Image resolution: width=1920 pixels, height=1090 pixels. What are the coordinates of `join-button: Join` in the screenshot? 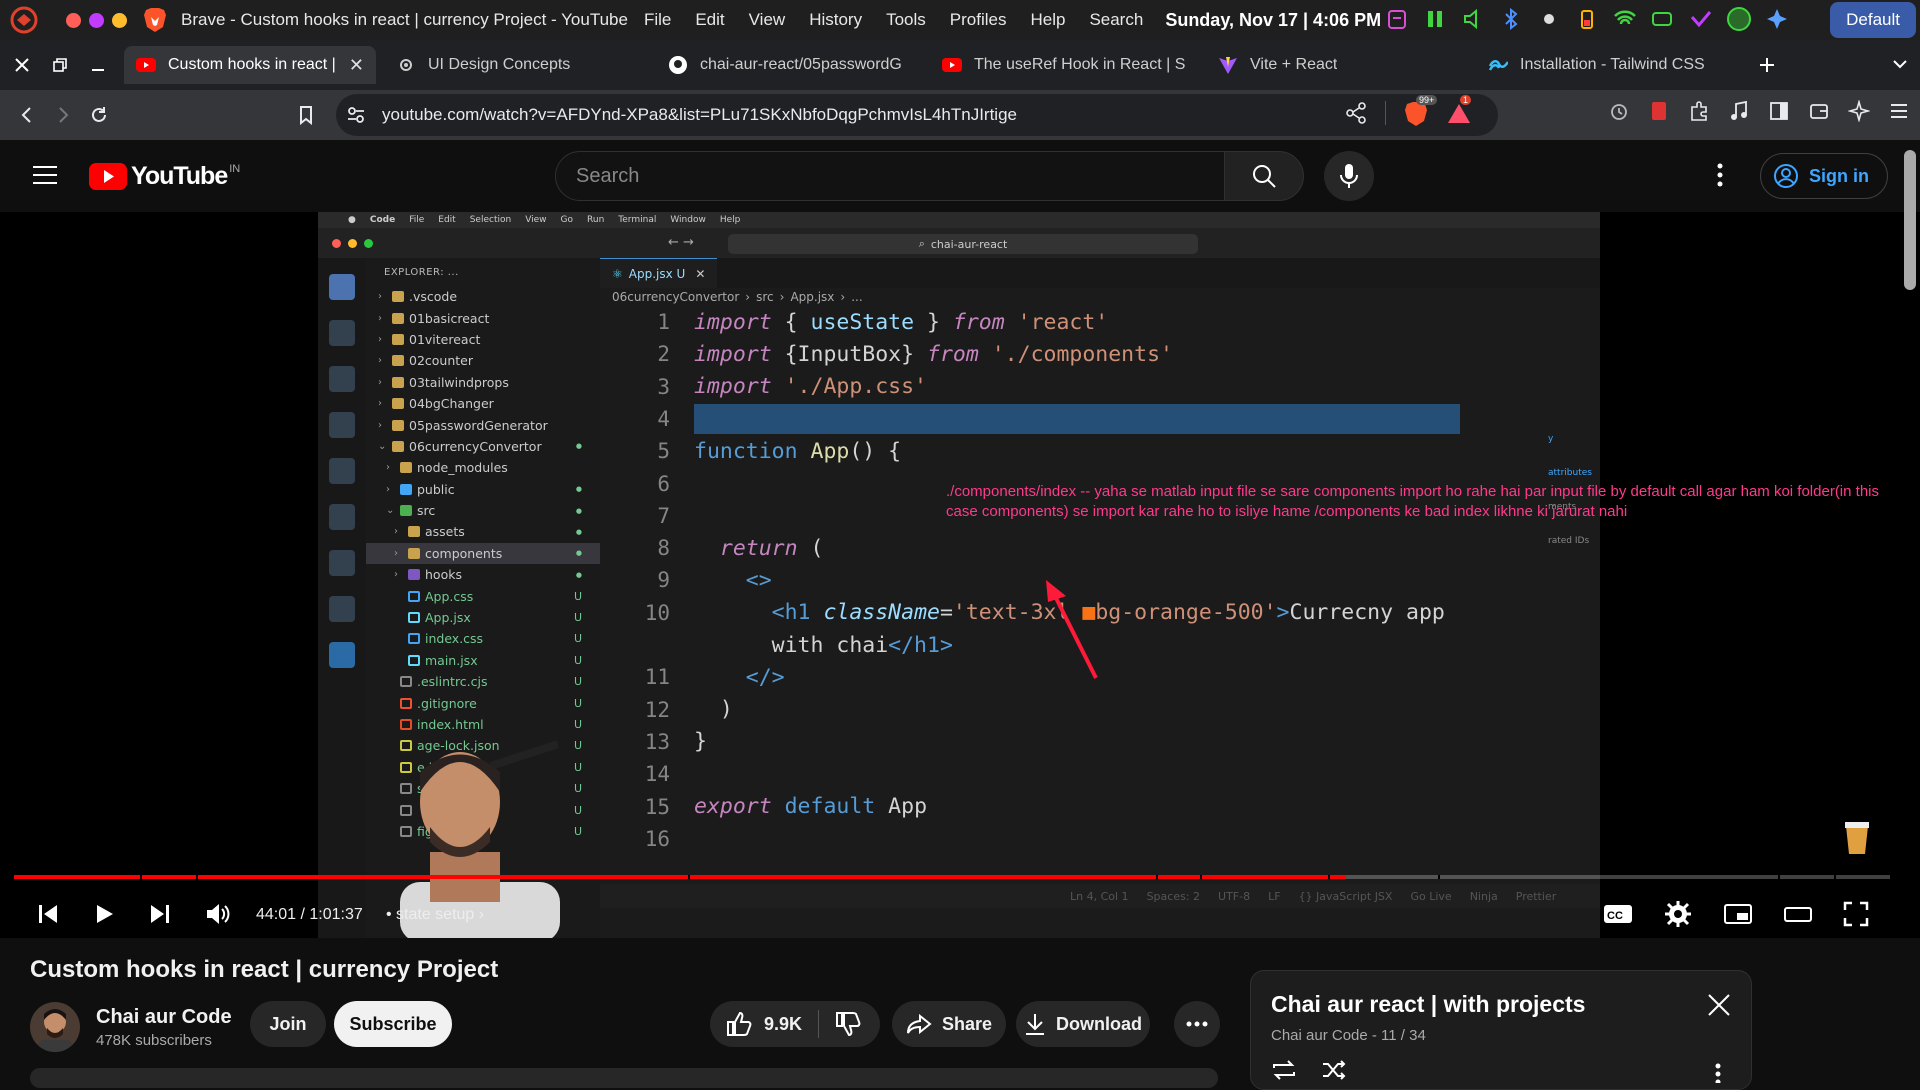 It's located at (288, 1024).